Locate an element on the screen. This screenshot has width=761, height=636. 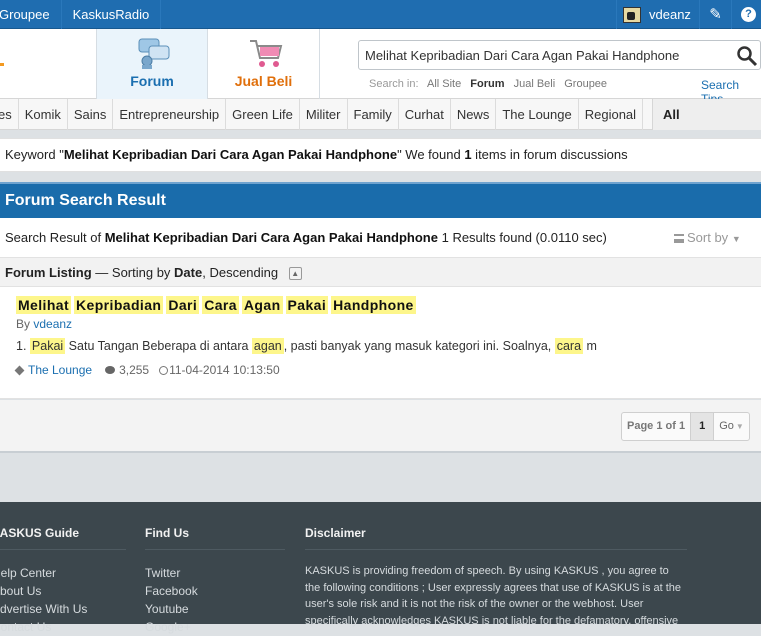
snippet-text: Satu Tangan Beberapa di antara is located at coordinates (158, 346).